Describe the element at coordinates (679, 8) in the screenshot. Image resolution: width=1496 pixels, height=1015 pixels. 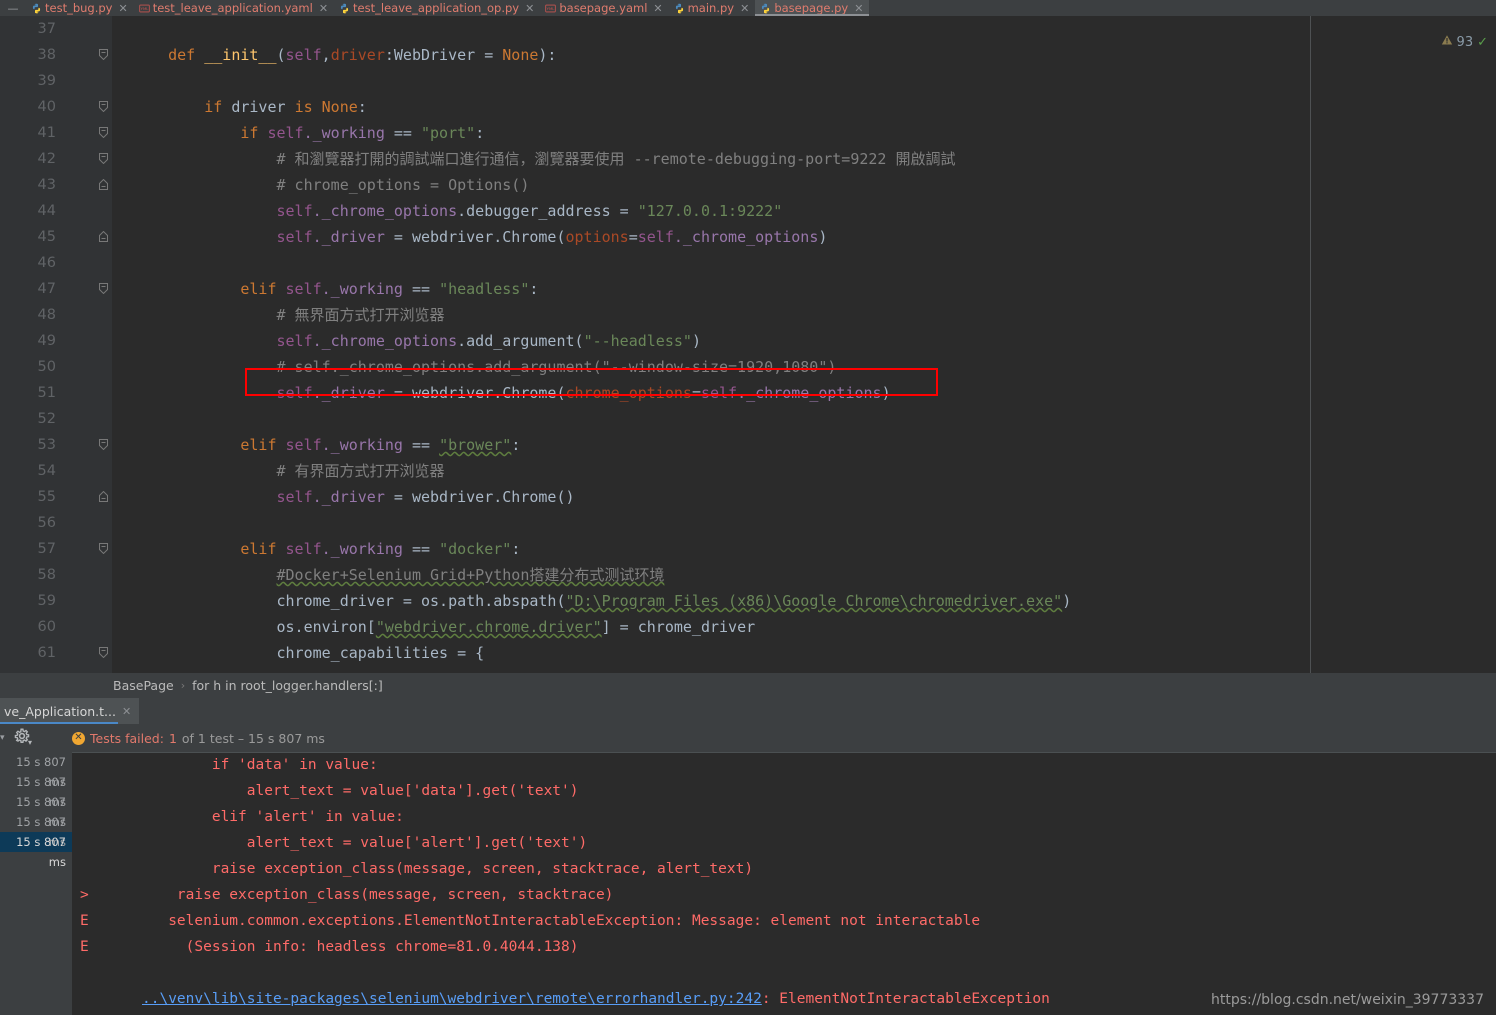
I see `python-file-icon` at that location.